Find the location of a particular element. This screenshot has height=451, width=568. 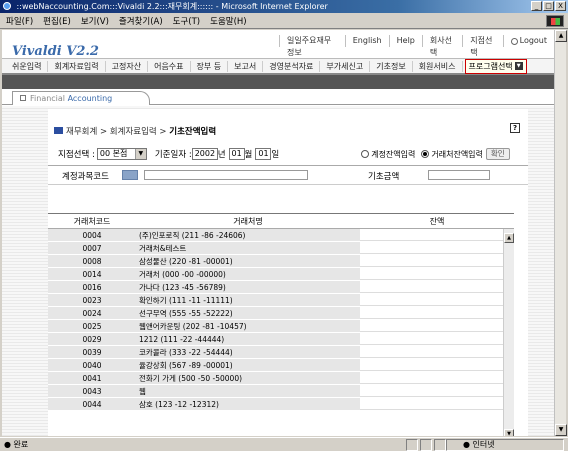

status-done: ● 완료 is located at coordinates (16, 444).